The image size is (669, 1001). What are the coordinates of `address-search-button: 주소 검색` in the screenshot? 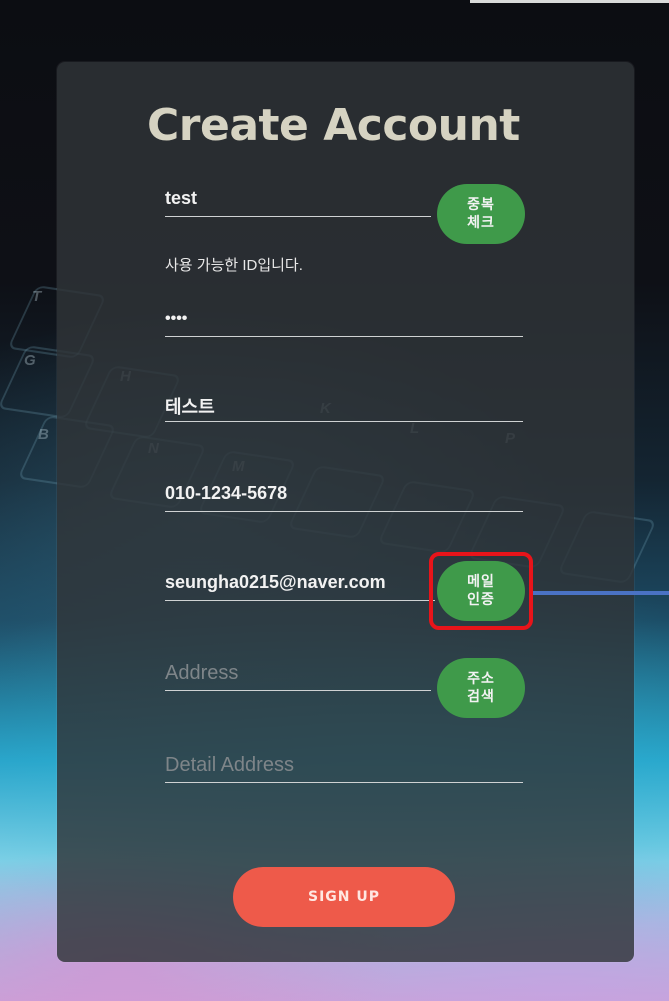 It's located at (481, 688).